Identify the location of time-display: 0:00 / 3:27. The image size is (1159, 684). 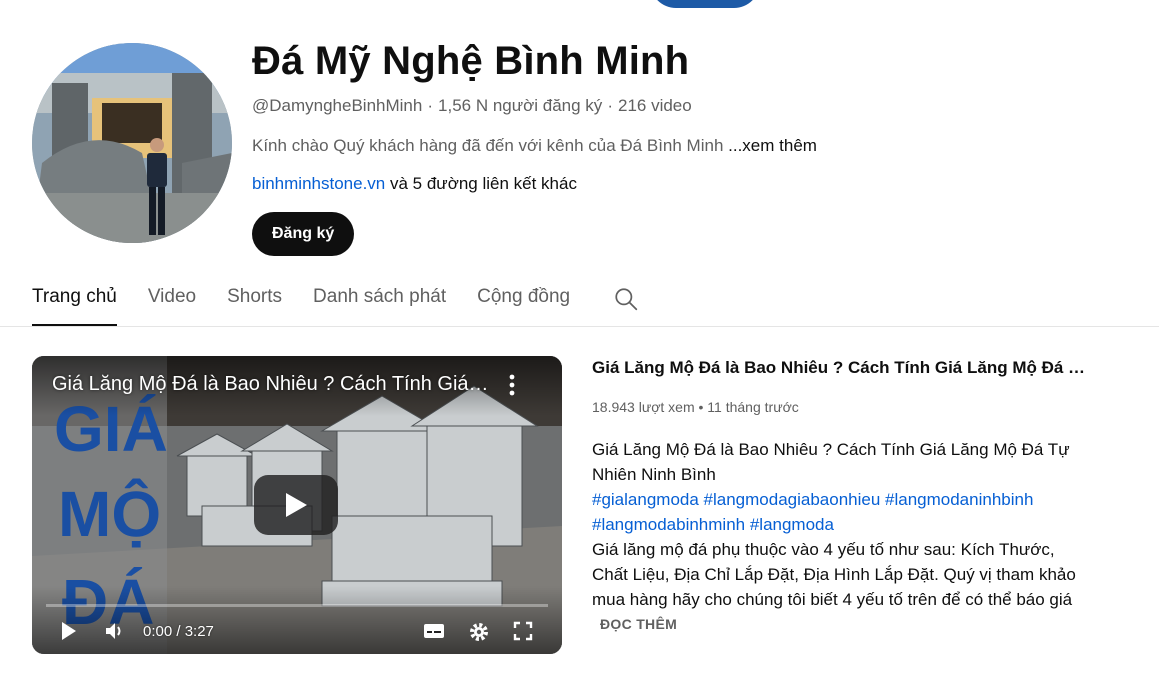
(178, 631).